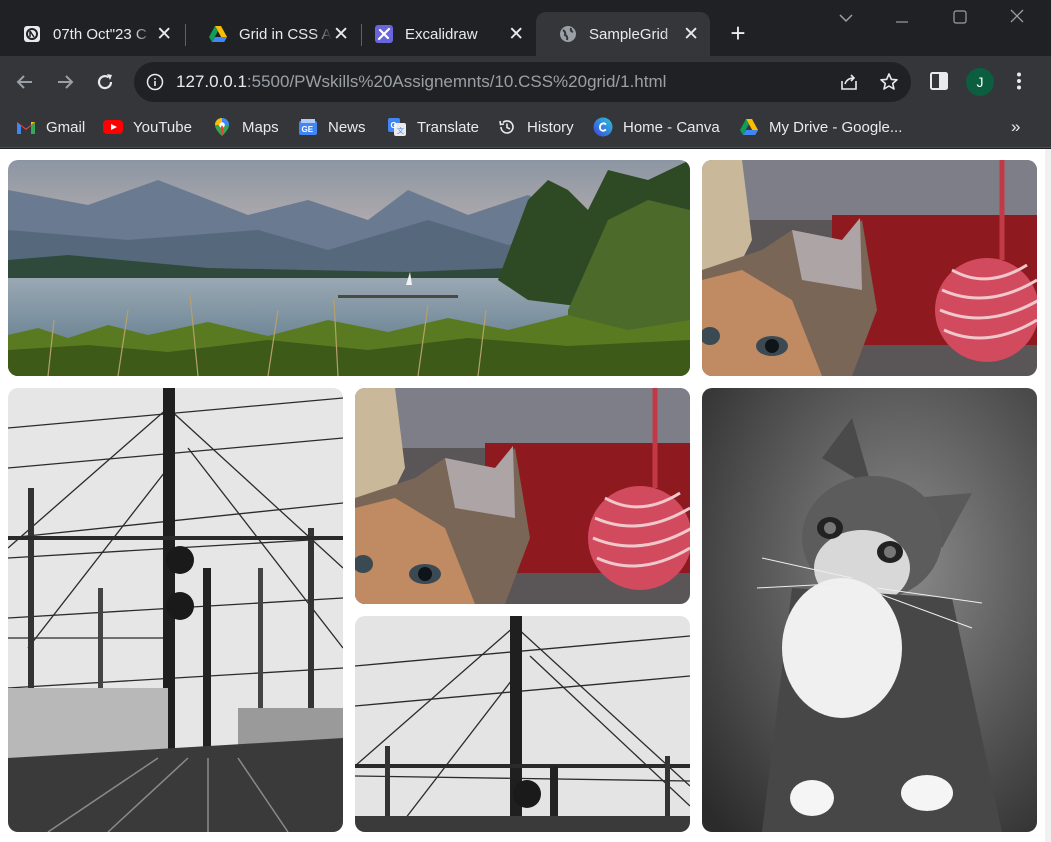 The width and height of the screenshot is (1051, 842). Describe the element at coordinates (347, 127) in the screenshot. I see `bookmark-label: News` at that location.